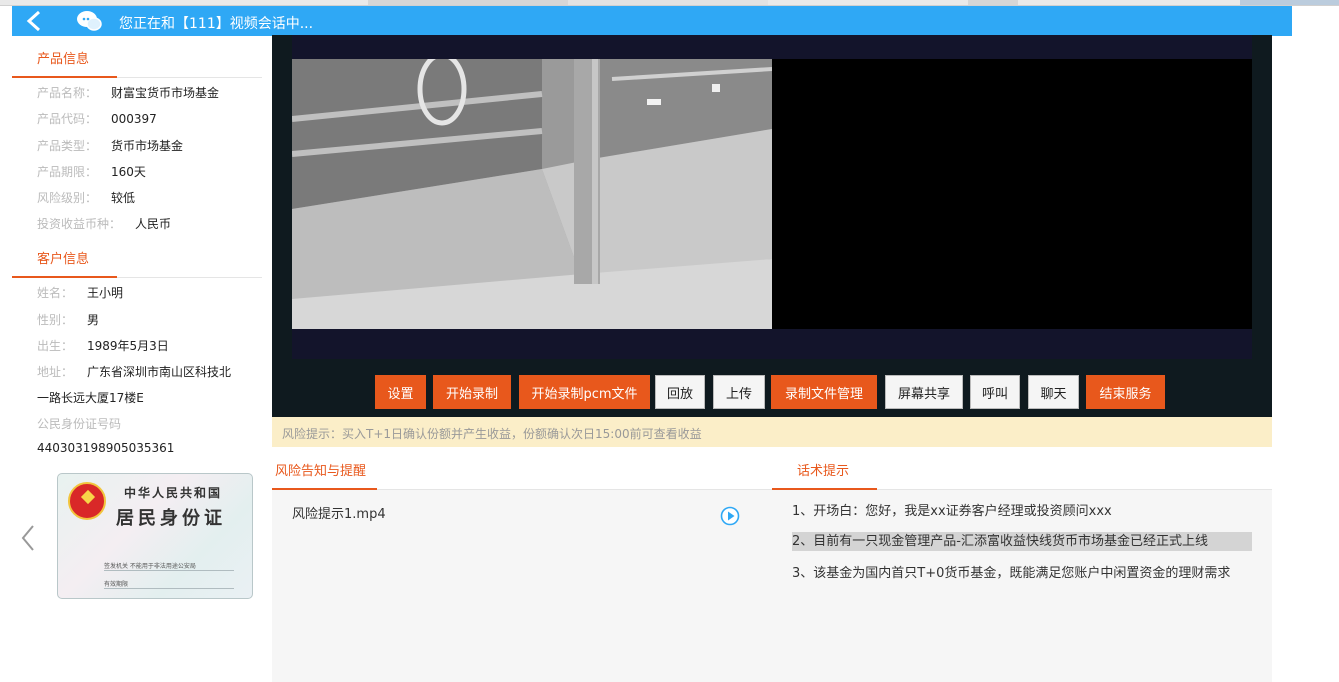  What do you see at coordinates (35, 21) in the screenshot?
I see `back-icon` at bounding box center [35, 21].